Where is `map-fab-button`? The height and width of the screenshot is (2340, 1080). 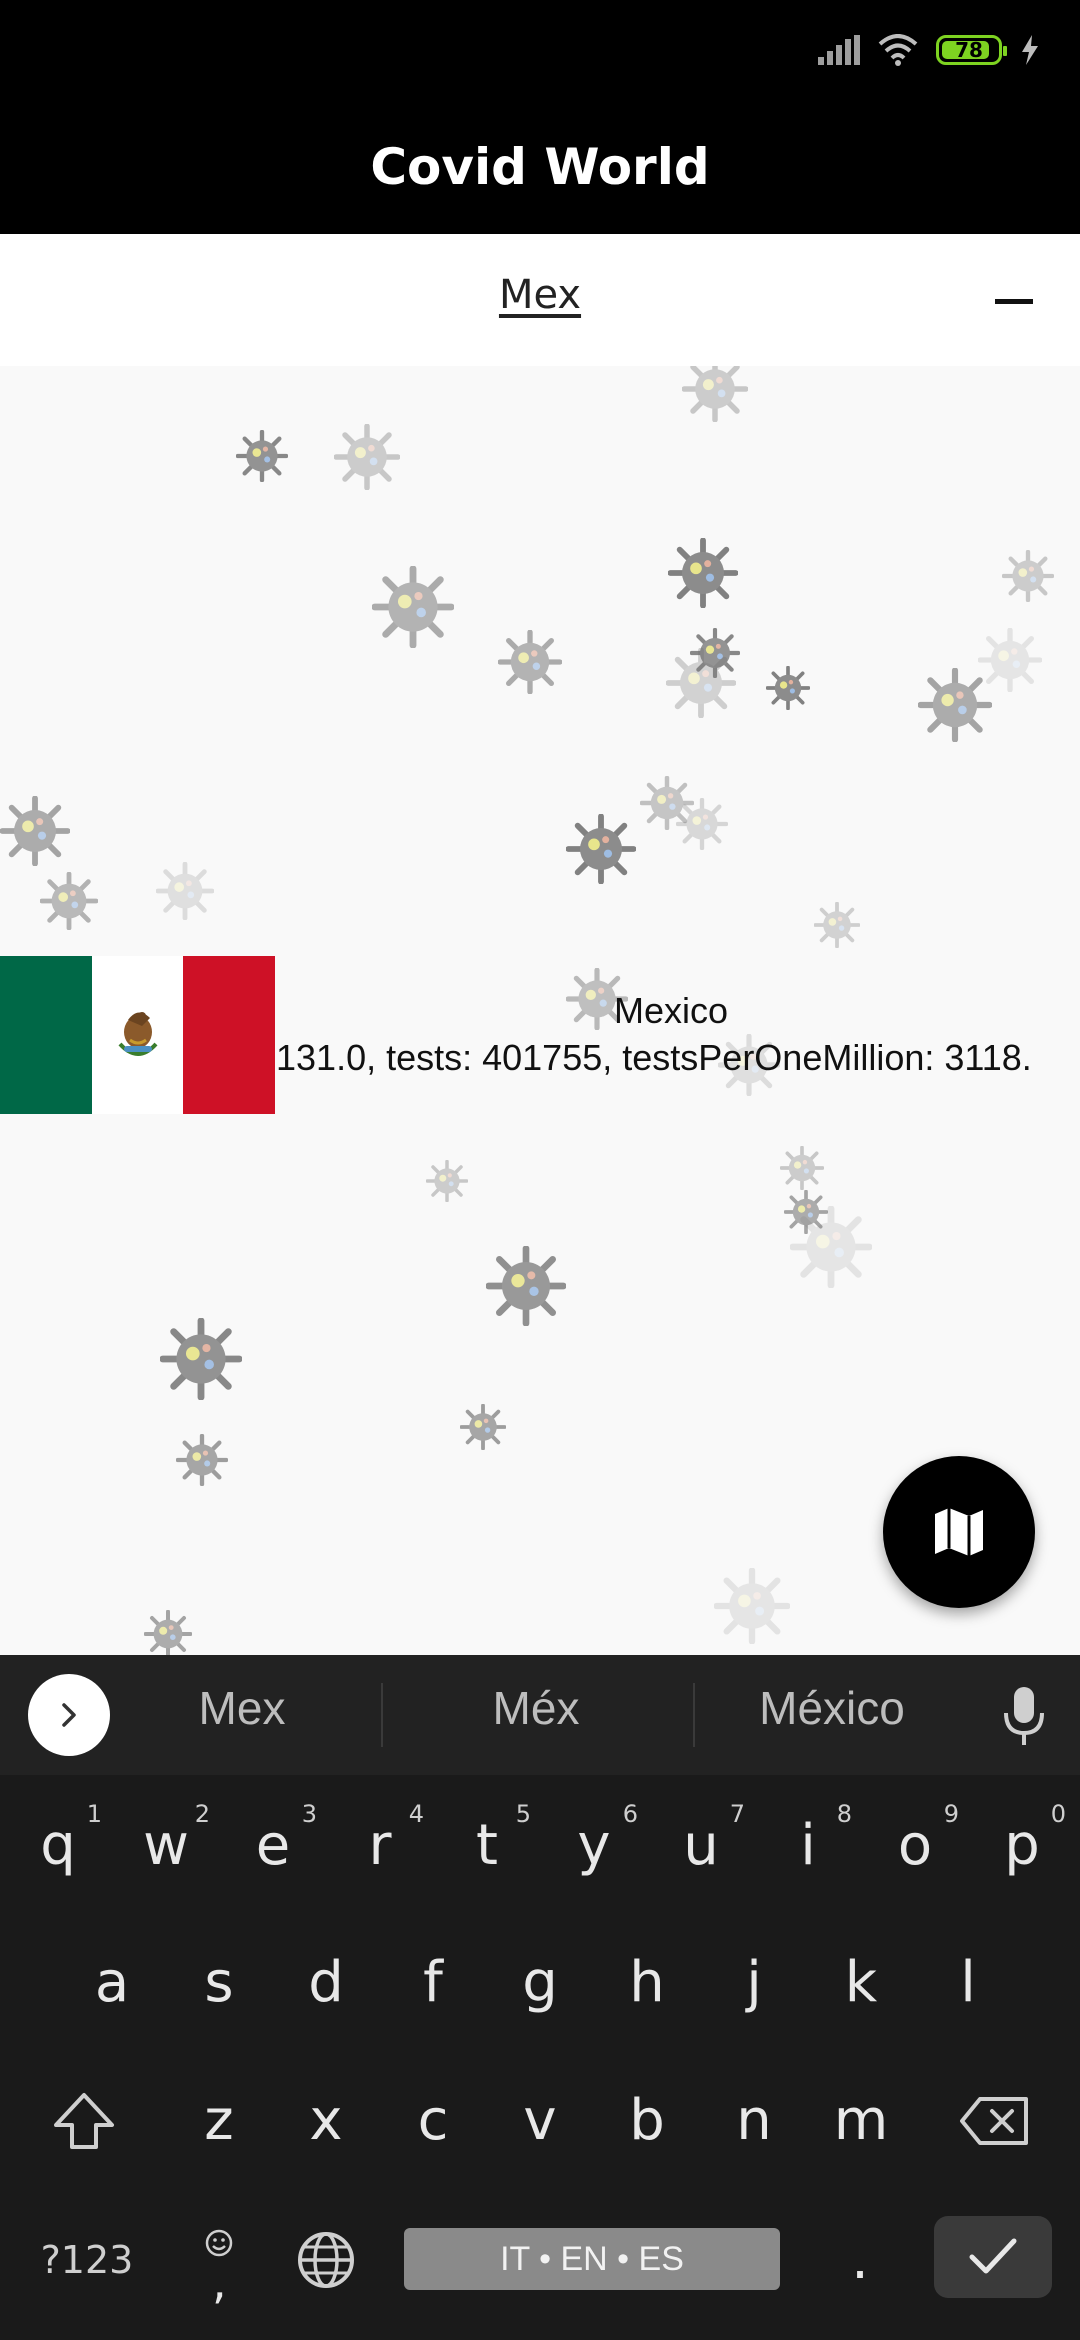 map-fab-button is located at coordinates (959, 1532).